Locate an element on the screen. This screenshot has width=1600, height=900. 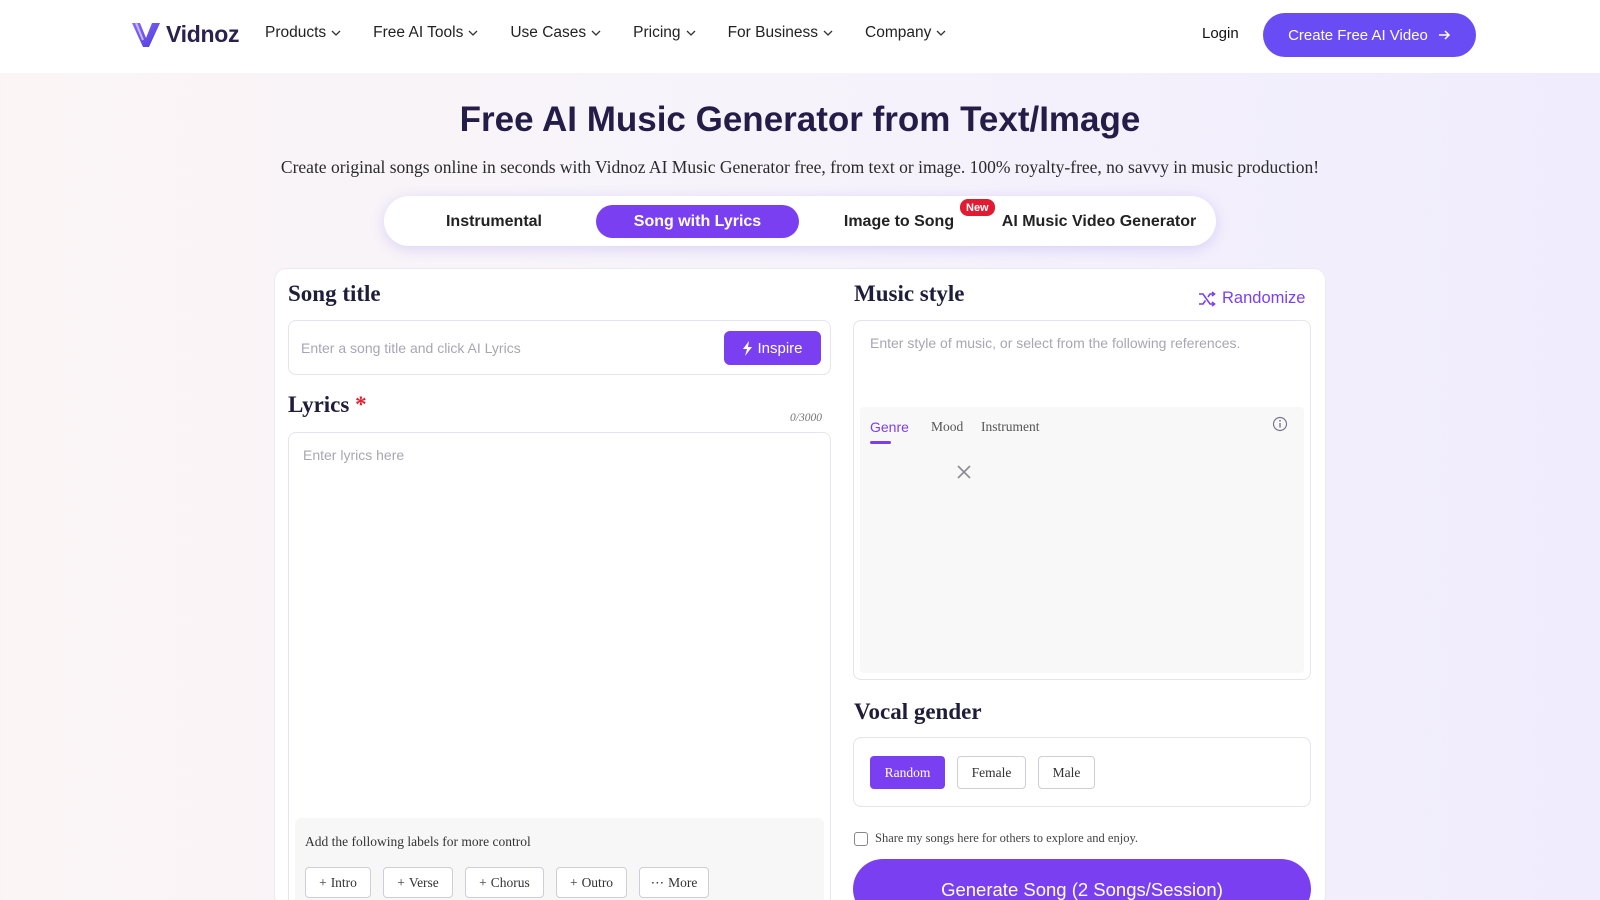
randomize-button: Randomize is located at coordinates (1251, 298).